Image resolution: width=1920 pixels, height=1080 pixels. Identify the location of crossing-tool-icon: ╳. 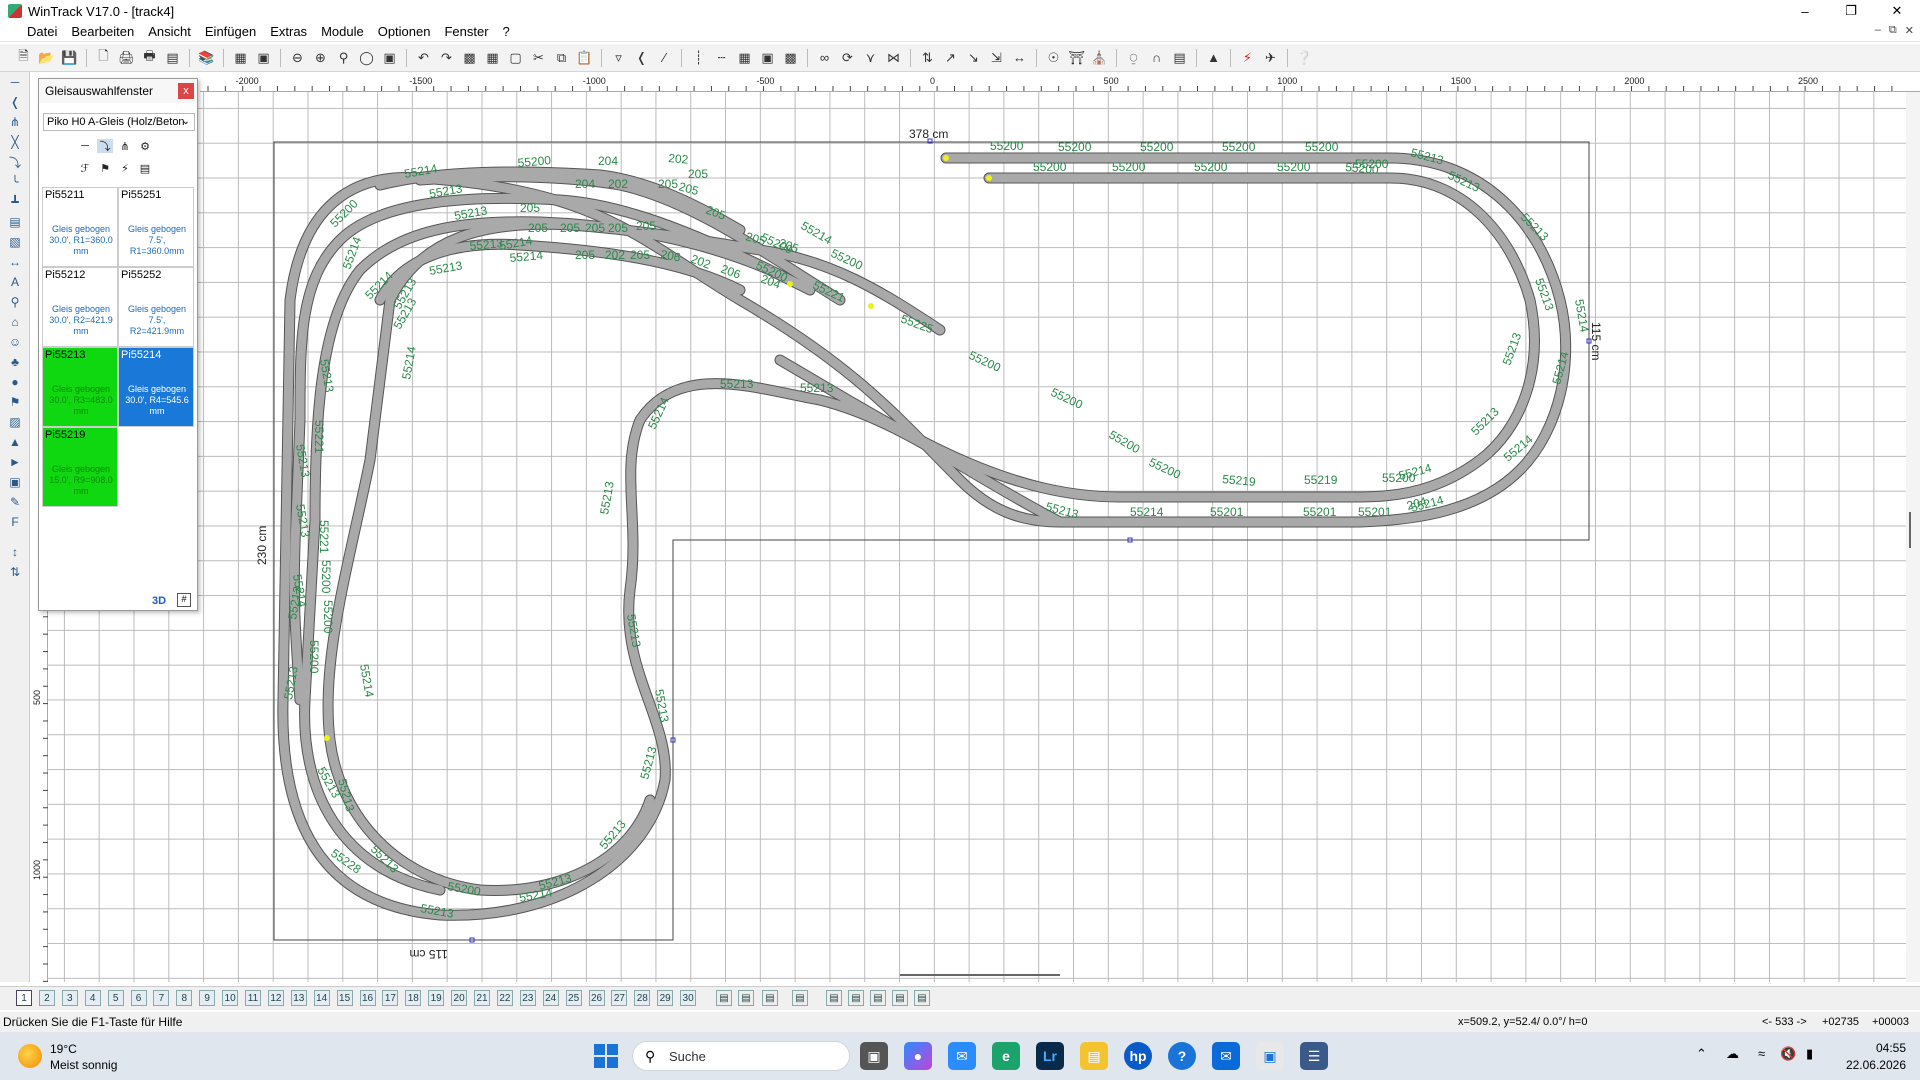
(15, 142).